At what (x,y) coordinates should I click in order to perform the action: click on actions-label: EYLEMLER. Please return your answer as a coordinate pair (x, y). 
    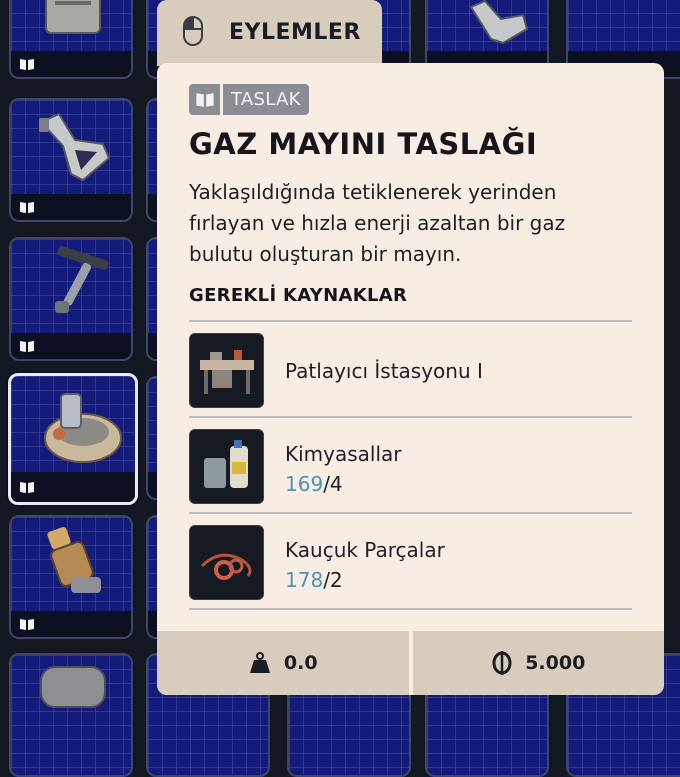
    Looking at the image, I should click on (295, 32).